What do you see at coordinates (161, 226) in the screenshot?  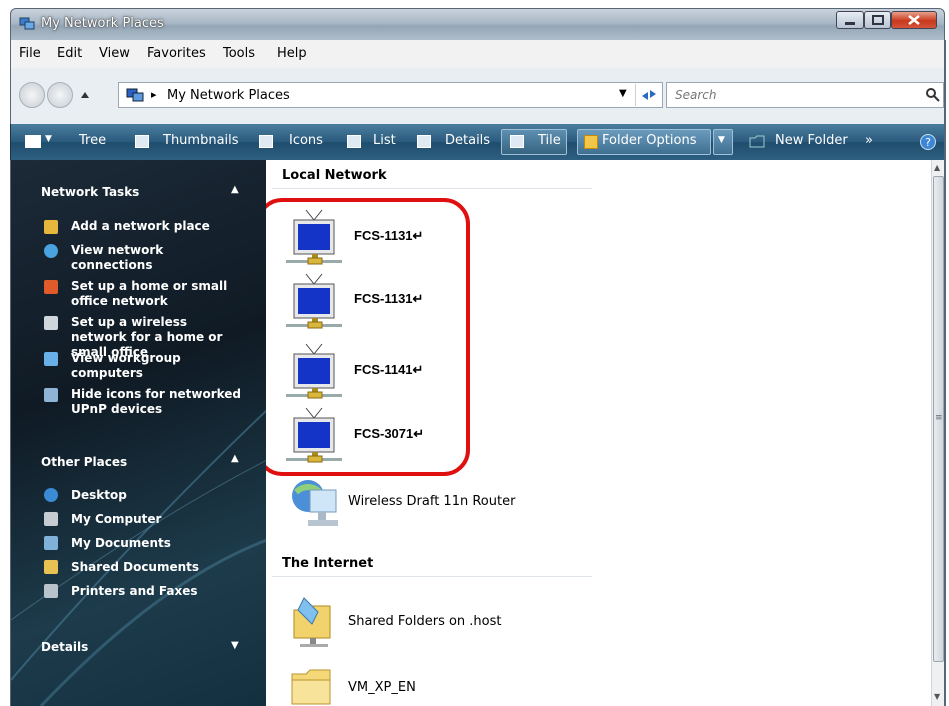 I see `task-add-network-place: Add a network place` at bounding box center [161, 226].